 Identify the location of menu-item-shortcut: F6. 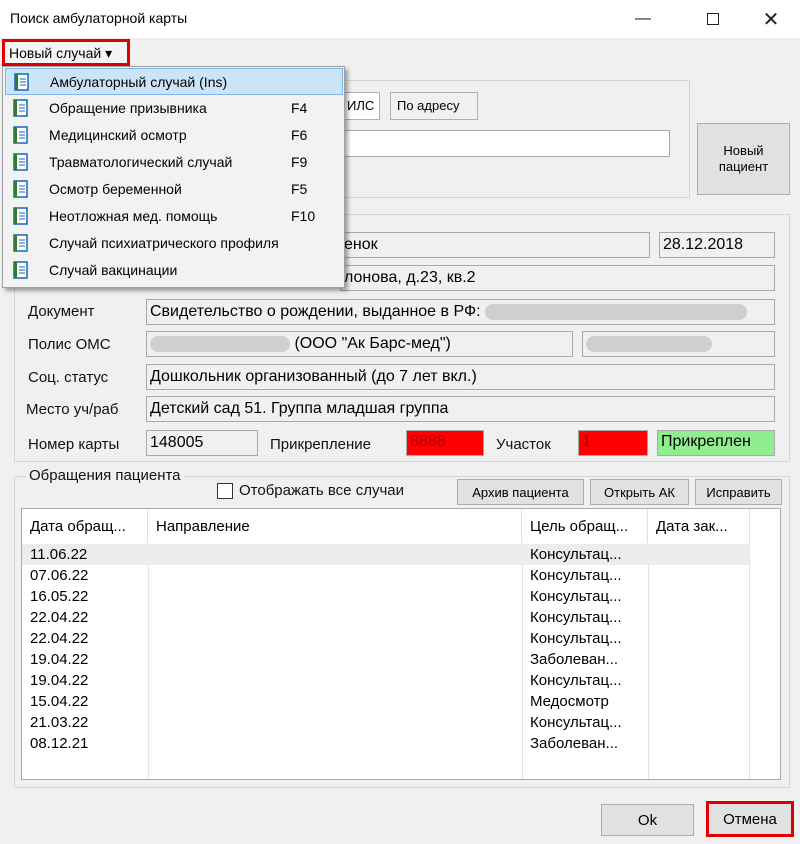
(299, 135).